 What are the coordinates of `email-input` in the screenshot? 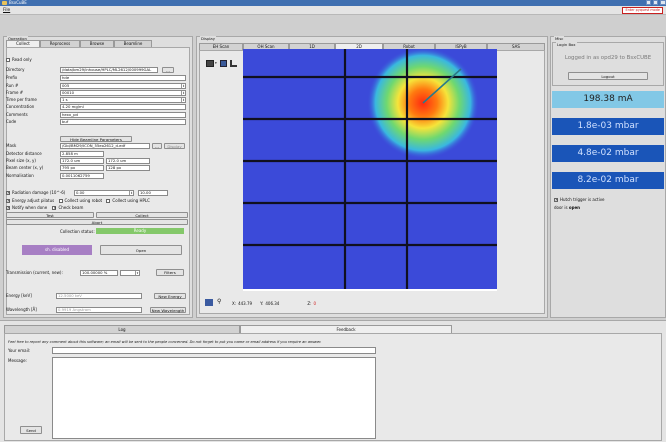 It's located at (214, 350).